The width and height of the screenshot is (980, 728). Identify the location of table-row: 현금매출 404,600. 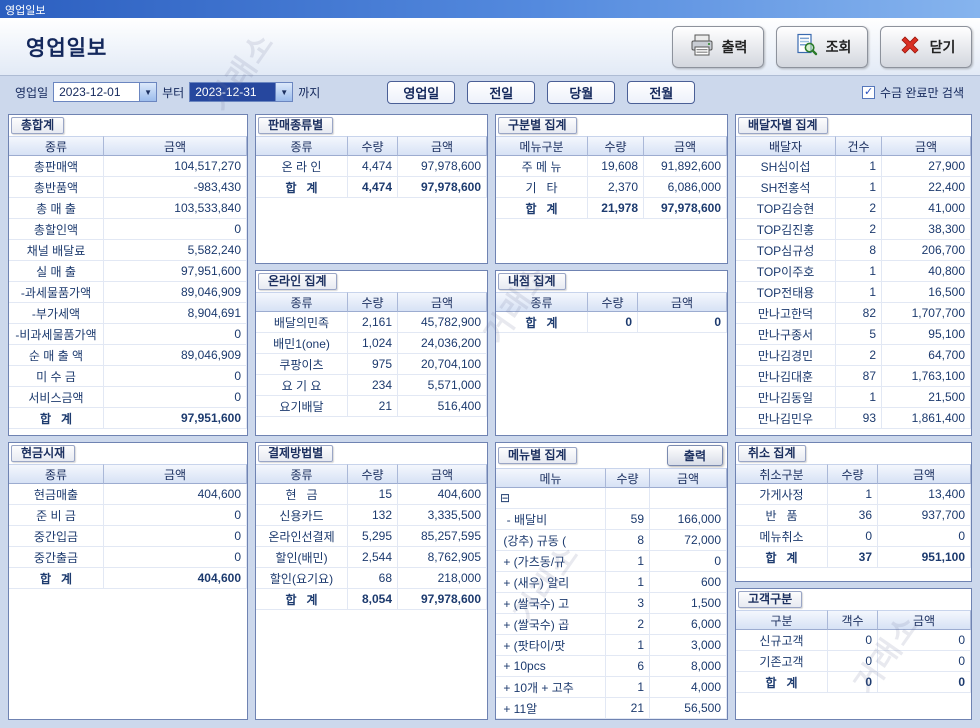
(128, 494).